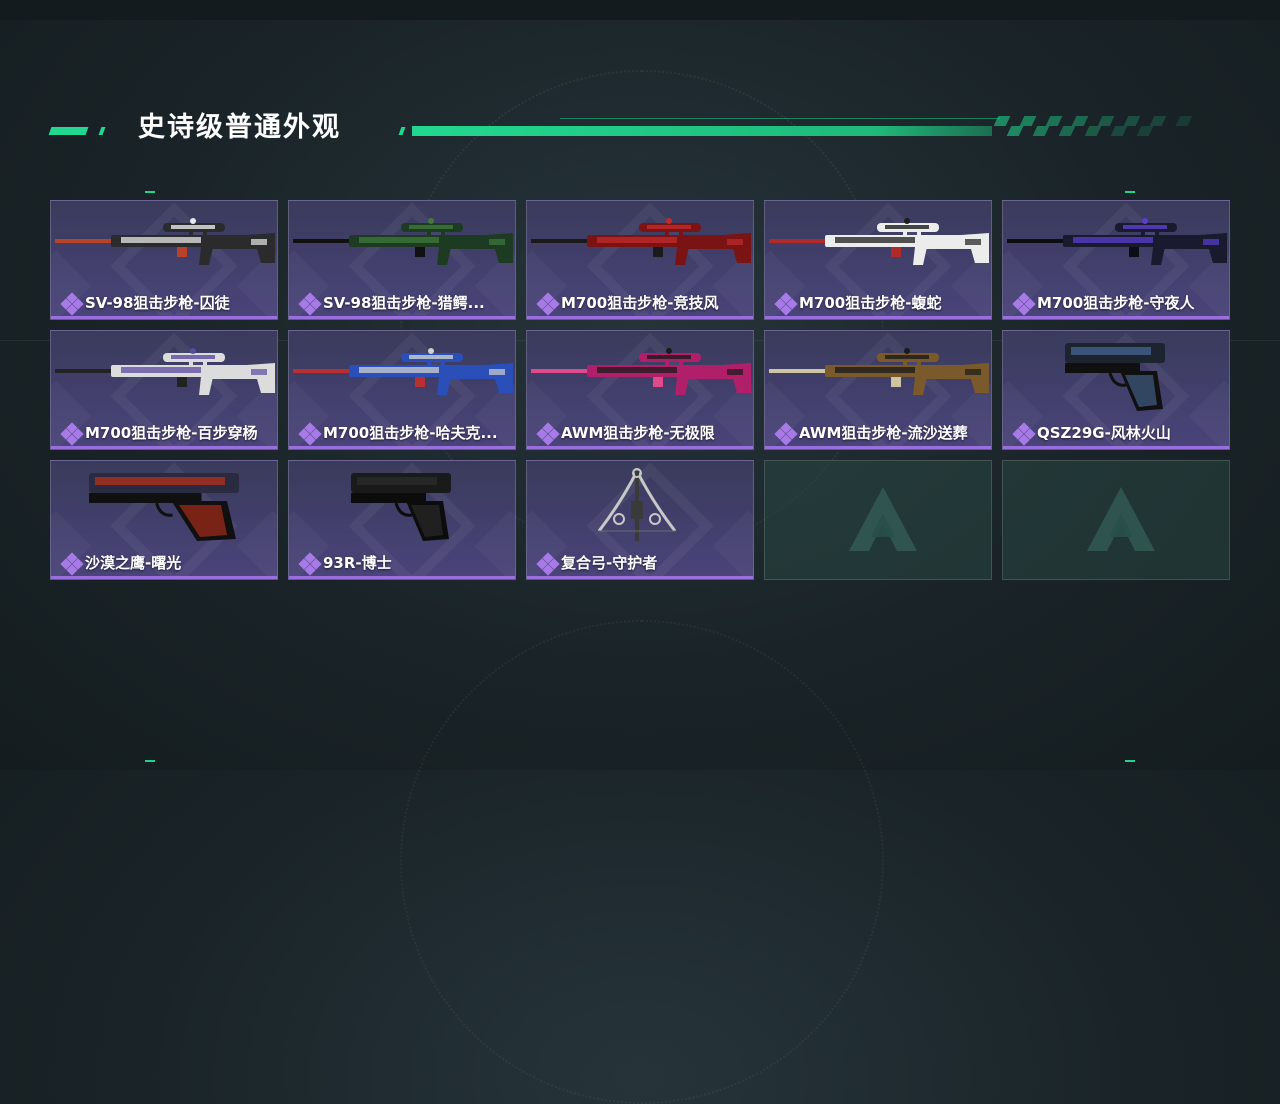 Image resolution: width=1280 pixels, height=1104 pixels. What do you see at coordinates (640, 10) in the screenshot?
I see `top-band` at bounding box center [640, 10].